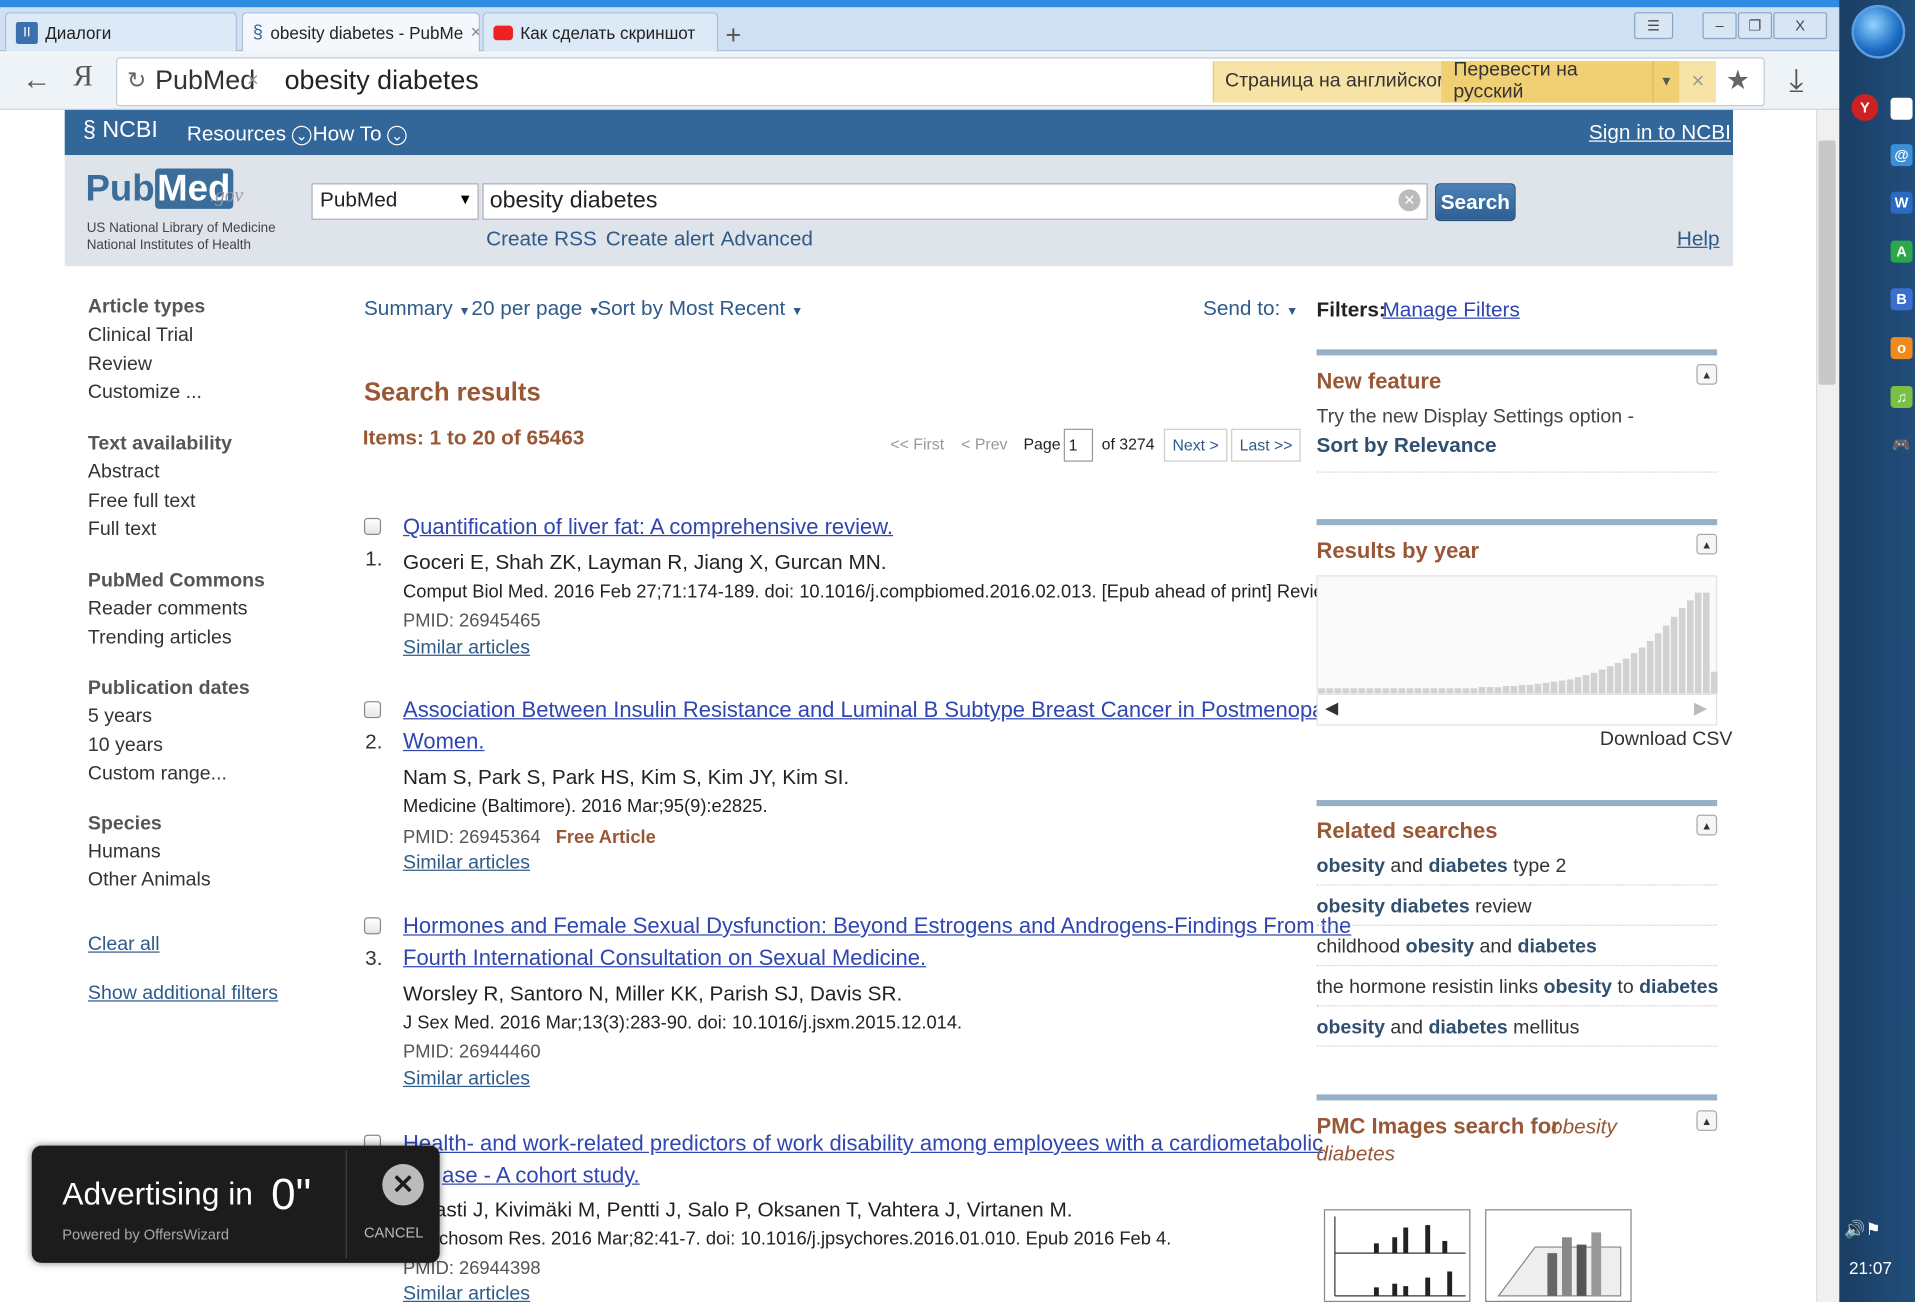 This screenshot has width=1915, height=1302. I want to click on address-text: obesity diabetes, so click(382, 81).